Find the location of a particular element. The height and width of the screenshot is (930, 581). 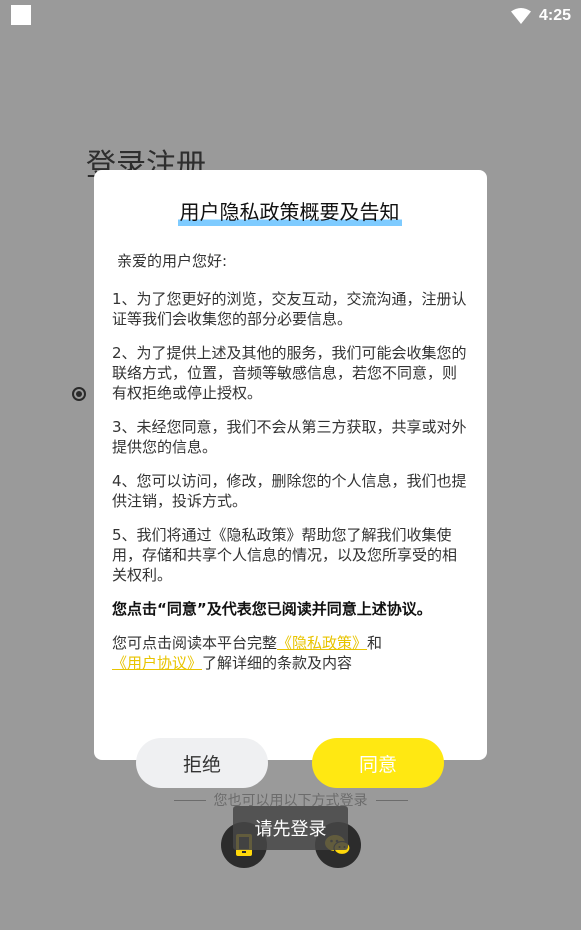

status-bar: 4:25 is located at coordinates (290, 16).